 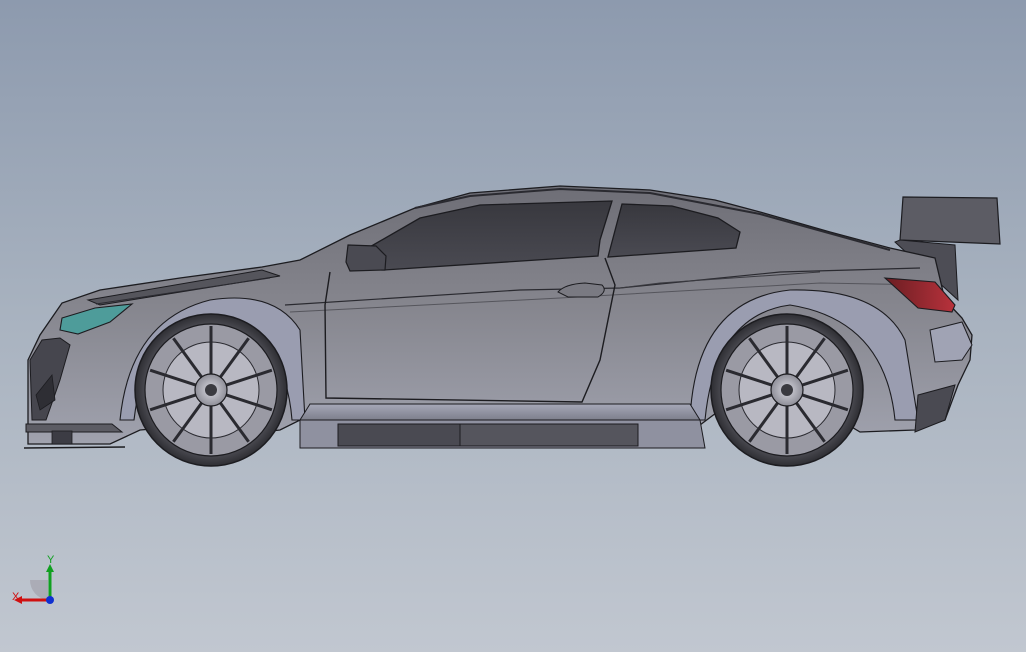 What do you see at coordinates (211, 390) in the screenshot?
I see `front-wheel` at bounding box center [211, 390].